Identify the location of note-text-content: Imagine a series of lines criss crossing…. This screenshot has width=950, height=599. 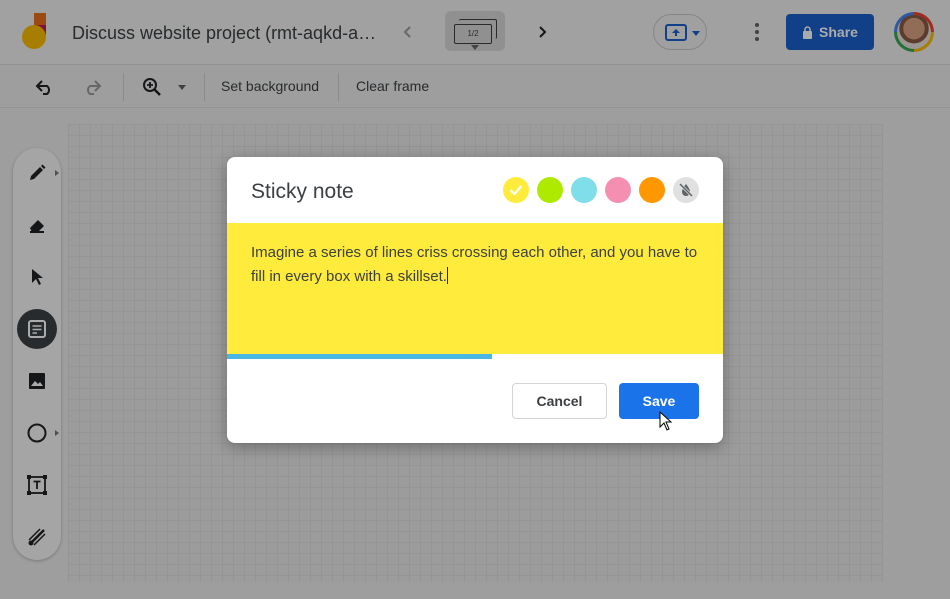
(474, 264).